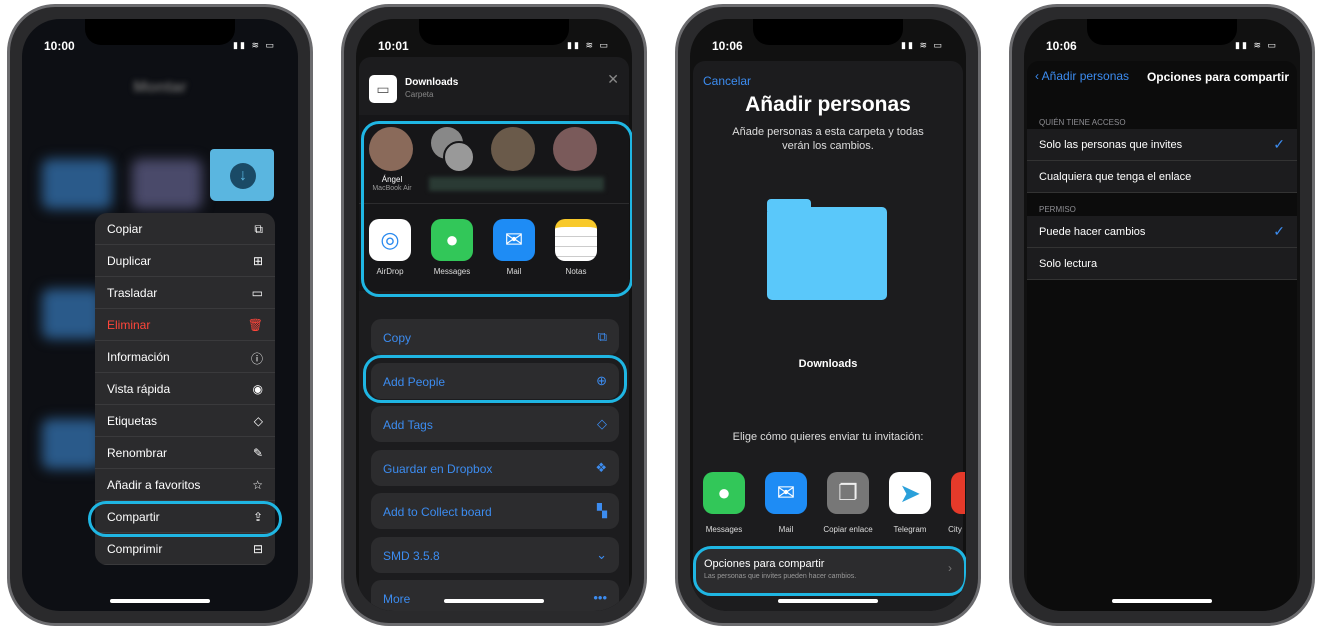  Describe the element at coordinates (185, 389) in the screenshot. I see `menu-item-vista-rápida: Vista rápida ◉` at that location.